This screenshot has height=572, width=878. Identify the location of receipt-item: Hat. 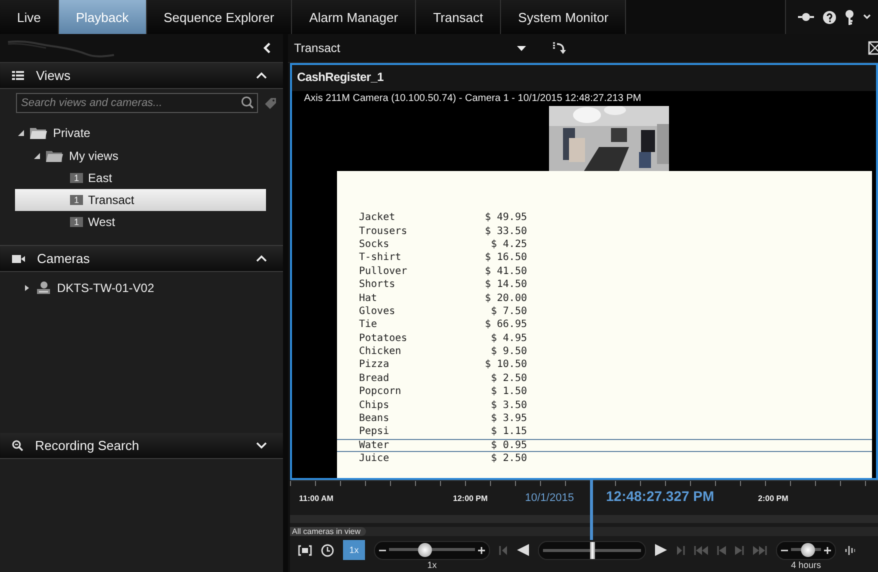
(368, 298).